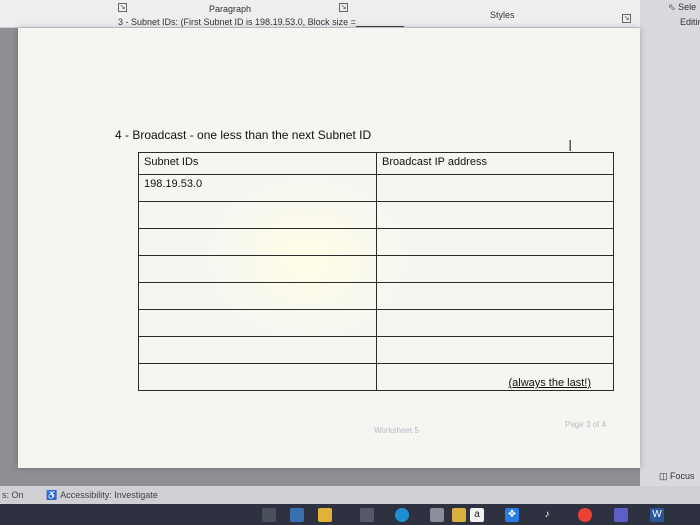  What do you see at coordinates (230, 9) in the screenshot?
I see `paragraph-group-label: Paragraph` at bounding box center [230, 9].